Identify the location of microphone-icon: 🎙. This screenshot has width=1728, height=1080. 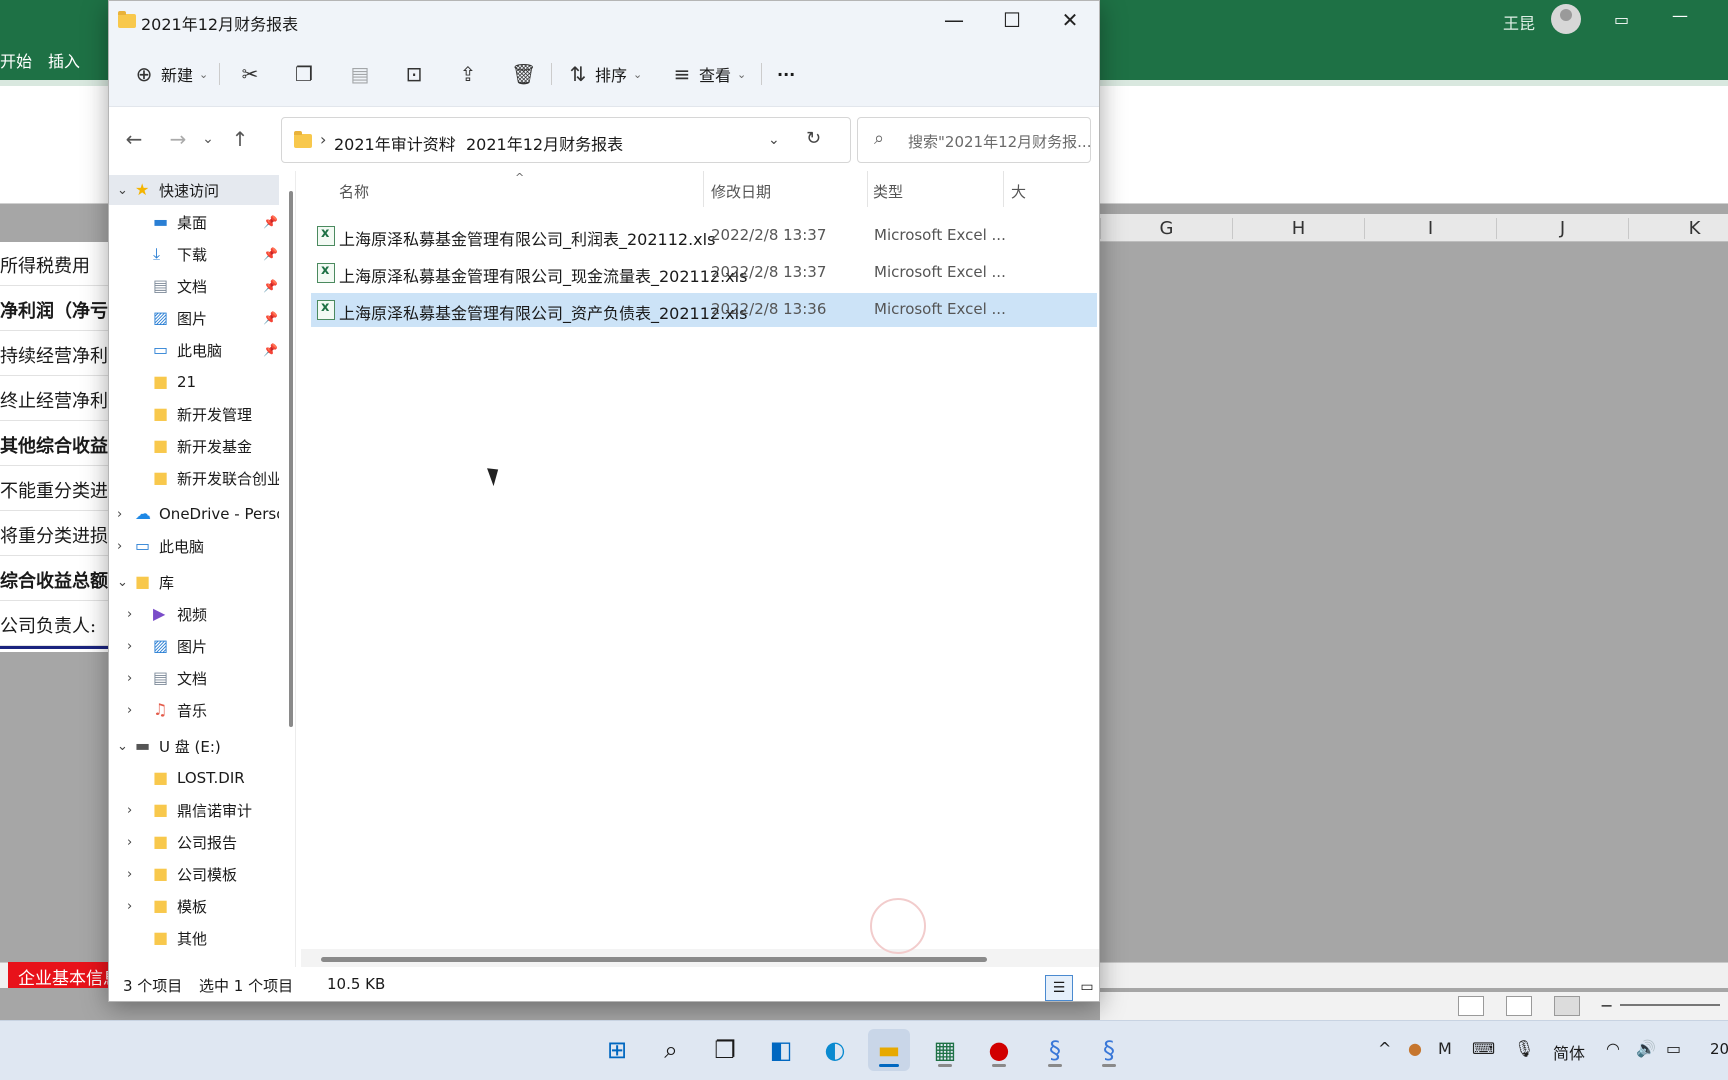
(1524, 1048).